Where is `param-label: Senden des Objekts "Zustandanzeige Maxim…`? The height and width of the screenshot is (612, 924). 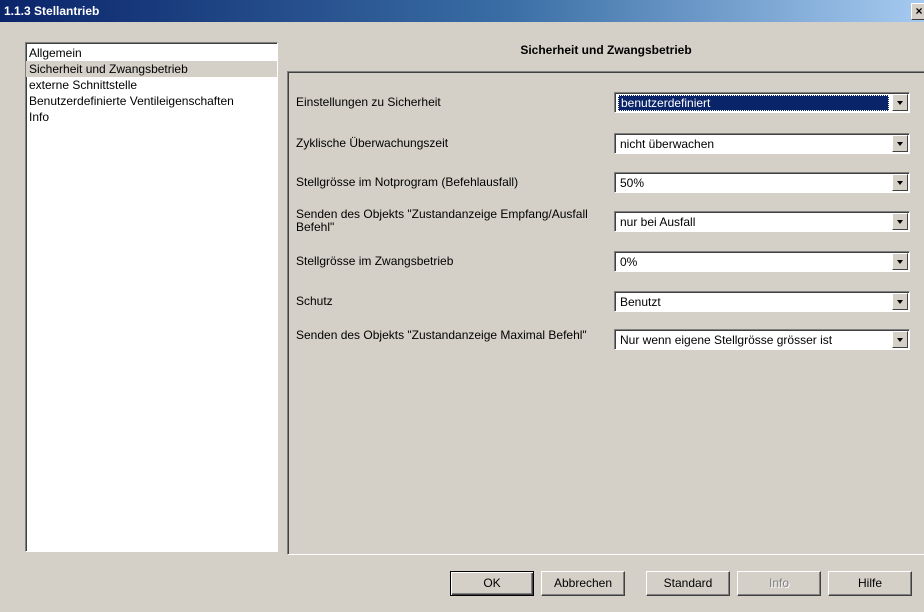
param-label: Senden des Objekts "Zustandanzeige Maxim… is located at coordinates (441, 335).